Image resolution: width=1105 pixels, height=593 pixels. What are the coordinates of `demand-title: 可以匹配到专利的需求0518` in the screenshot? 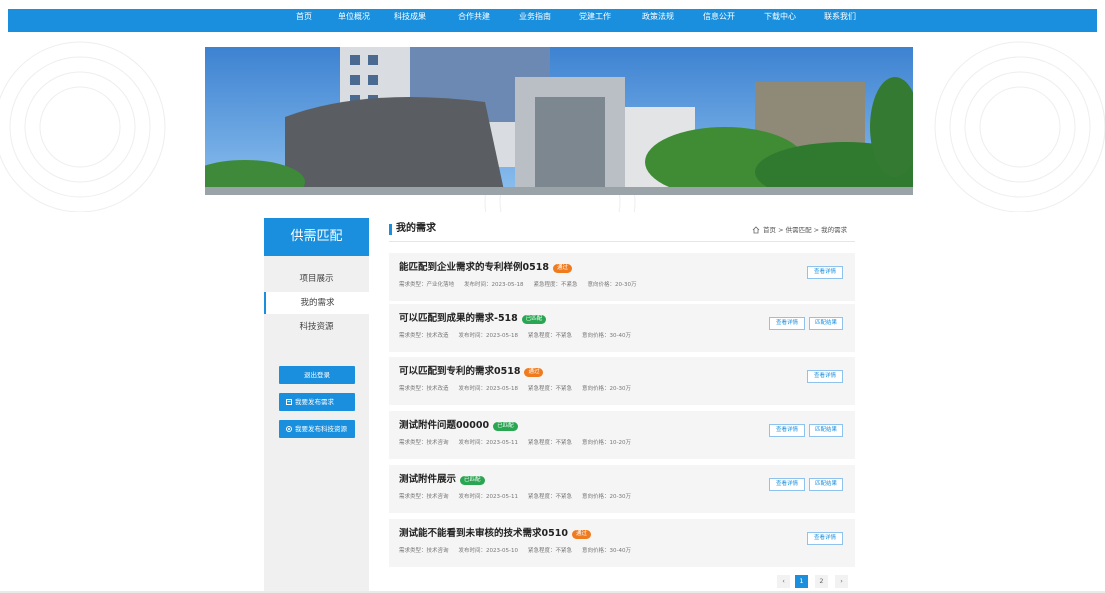 It's located at (459, 371).